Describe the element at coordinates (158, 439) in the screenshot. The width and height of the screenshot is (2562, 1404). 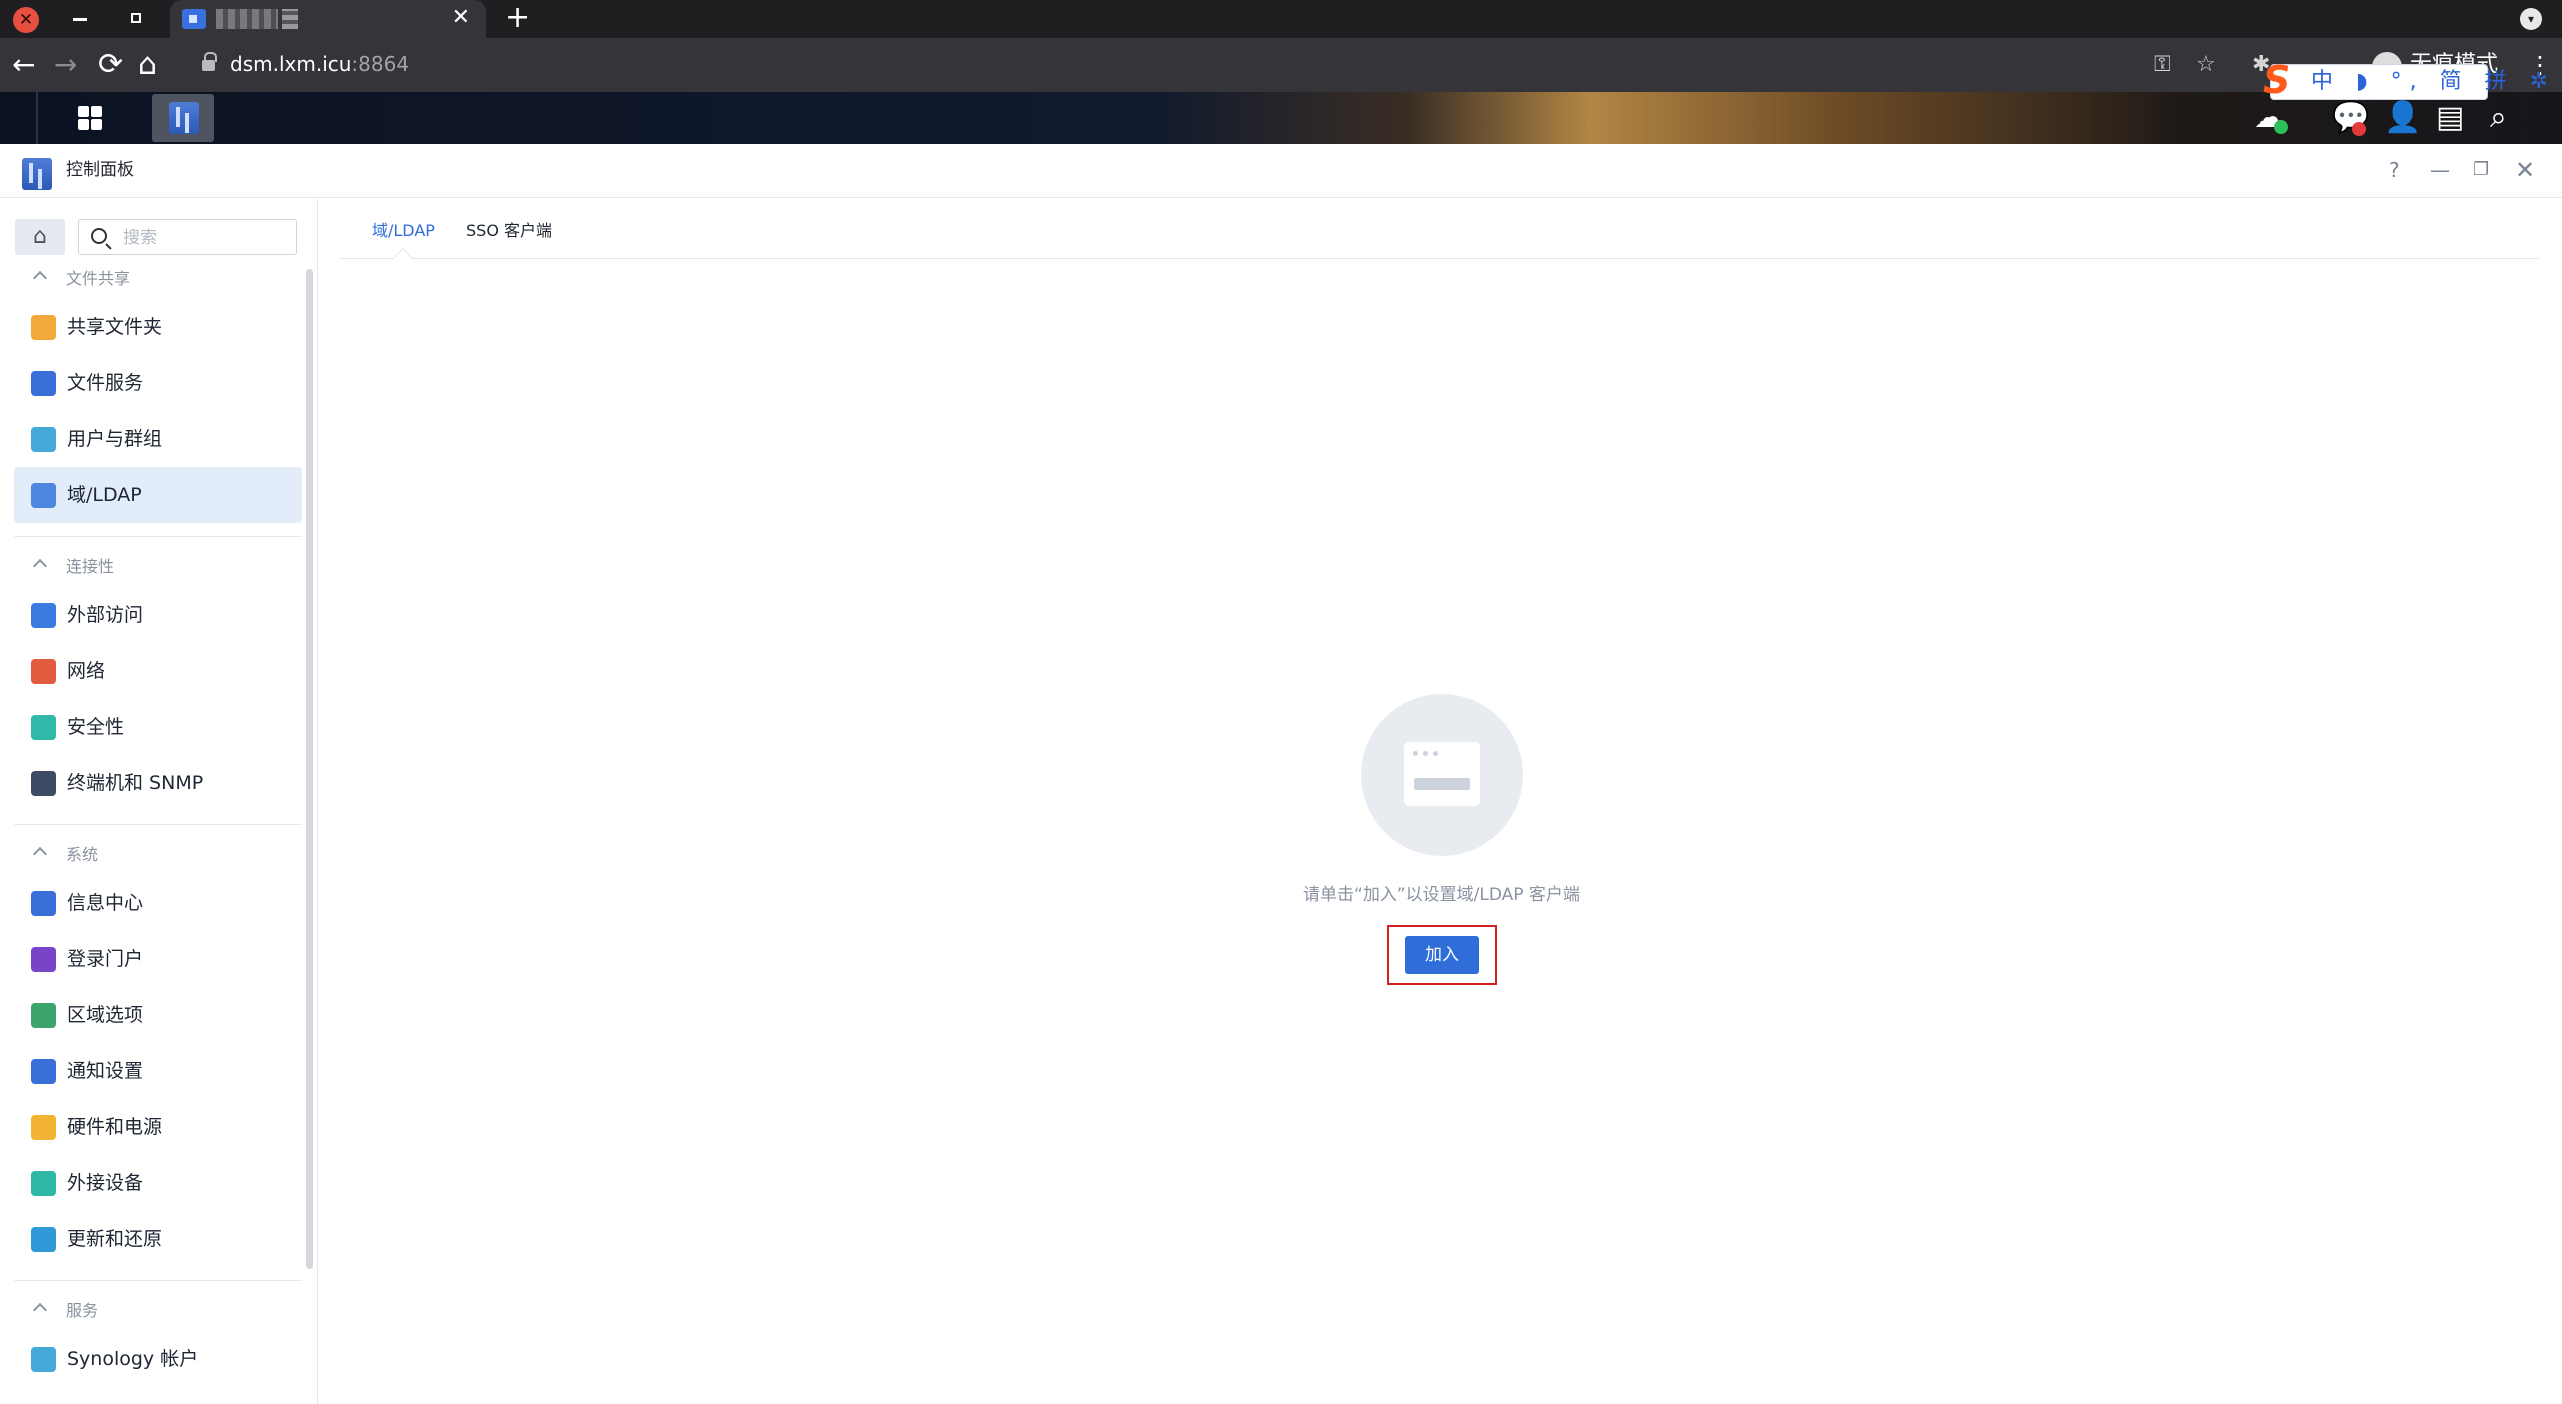
I see `sidebar-item: 用户与群组` at that location.